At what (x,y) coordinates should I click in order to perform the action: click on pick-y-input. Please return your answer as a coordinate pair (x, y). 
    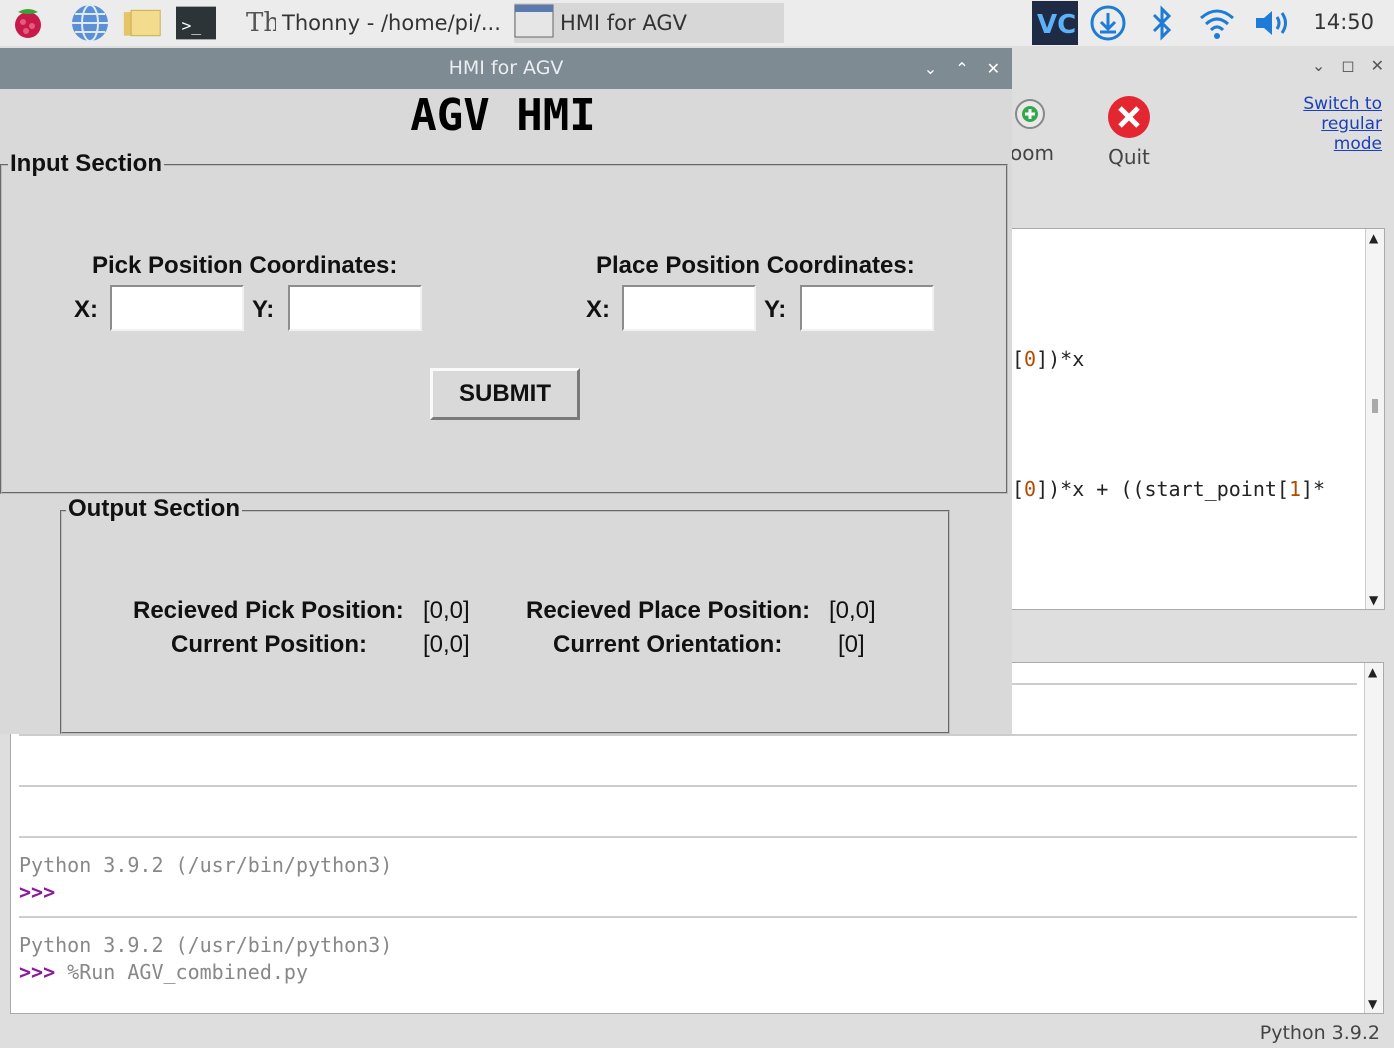
    Looking at the image, I should click on (355, 308).